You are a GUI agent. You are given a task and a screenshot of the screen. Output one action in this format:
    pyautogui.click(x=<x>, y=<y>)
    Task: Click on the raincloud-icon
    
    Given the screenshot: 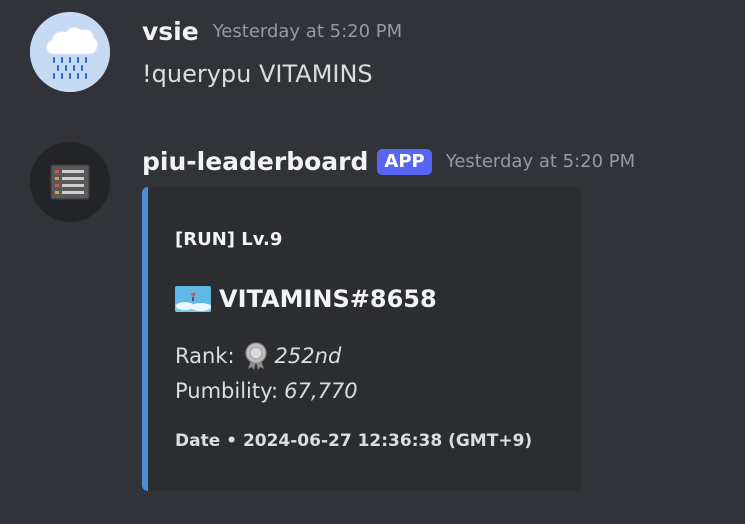 What is the action you would take?
    pyautogui.click(x=70, y=52)
    